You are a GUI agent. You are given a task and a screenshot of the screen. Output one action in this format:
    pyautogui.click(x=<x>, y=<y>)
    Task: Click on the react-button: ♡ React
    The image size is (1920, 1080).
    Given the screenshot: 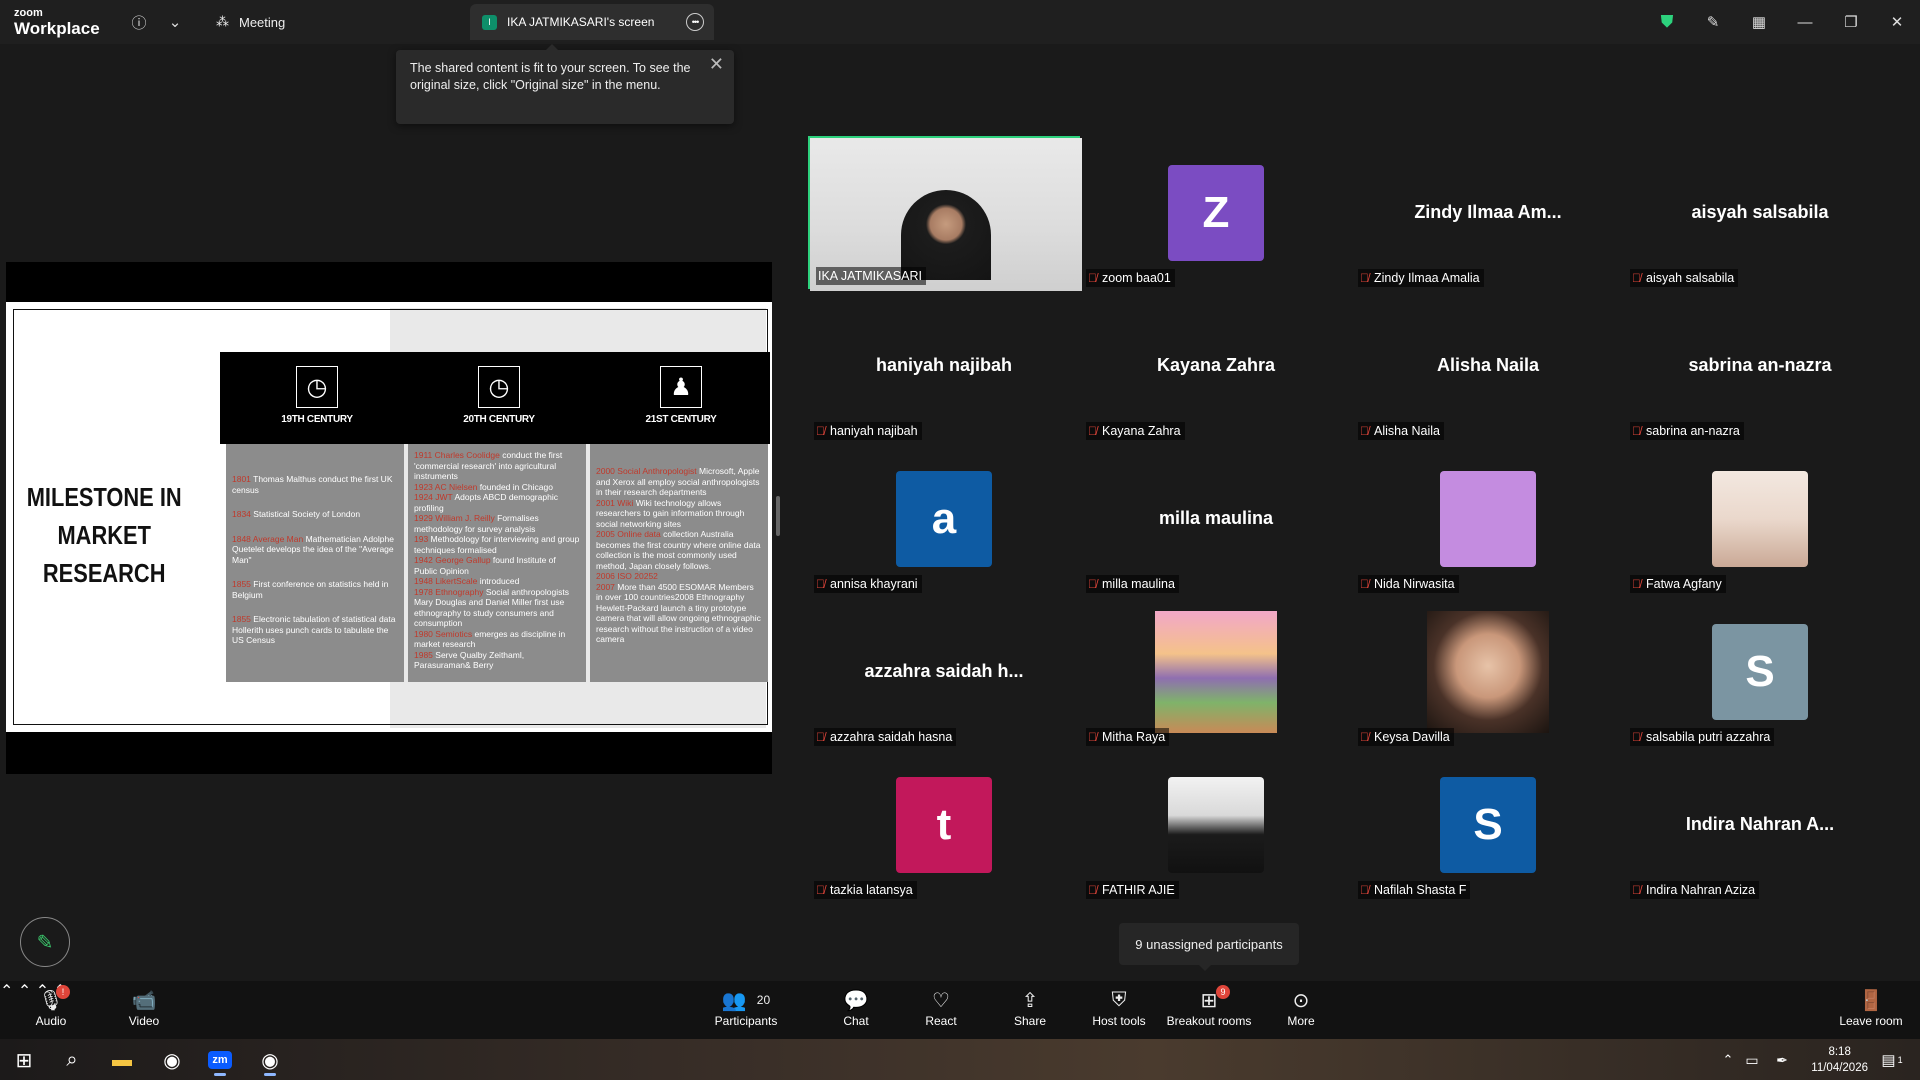 What is the action you would take?
    pyautogui.click(x=941, y=1012)
    